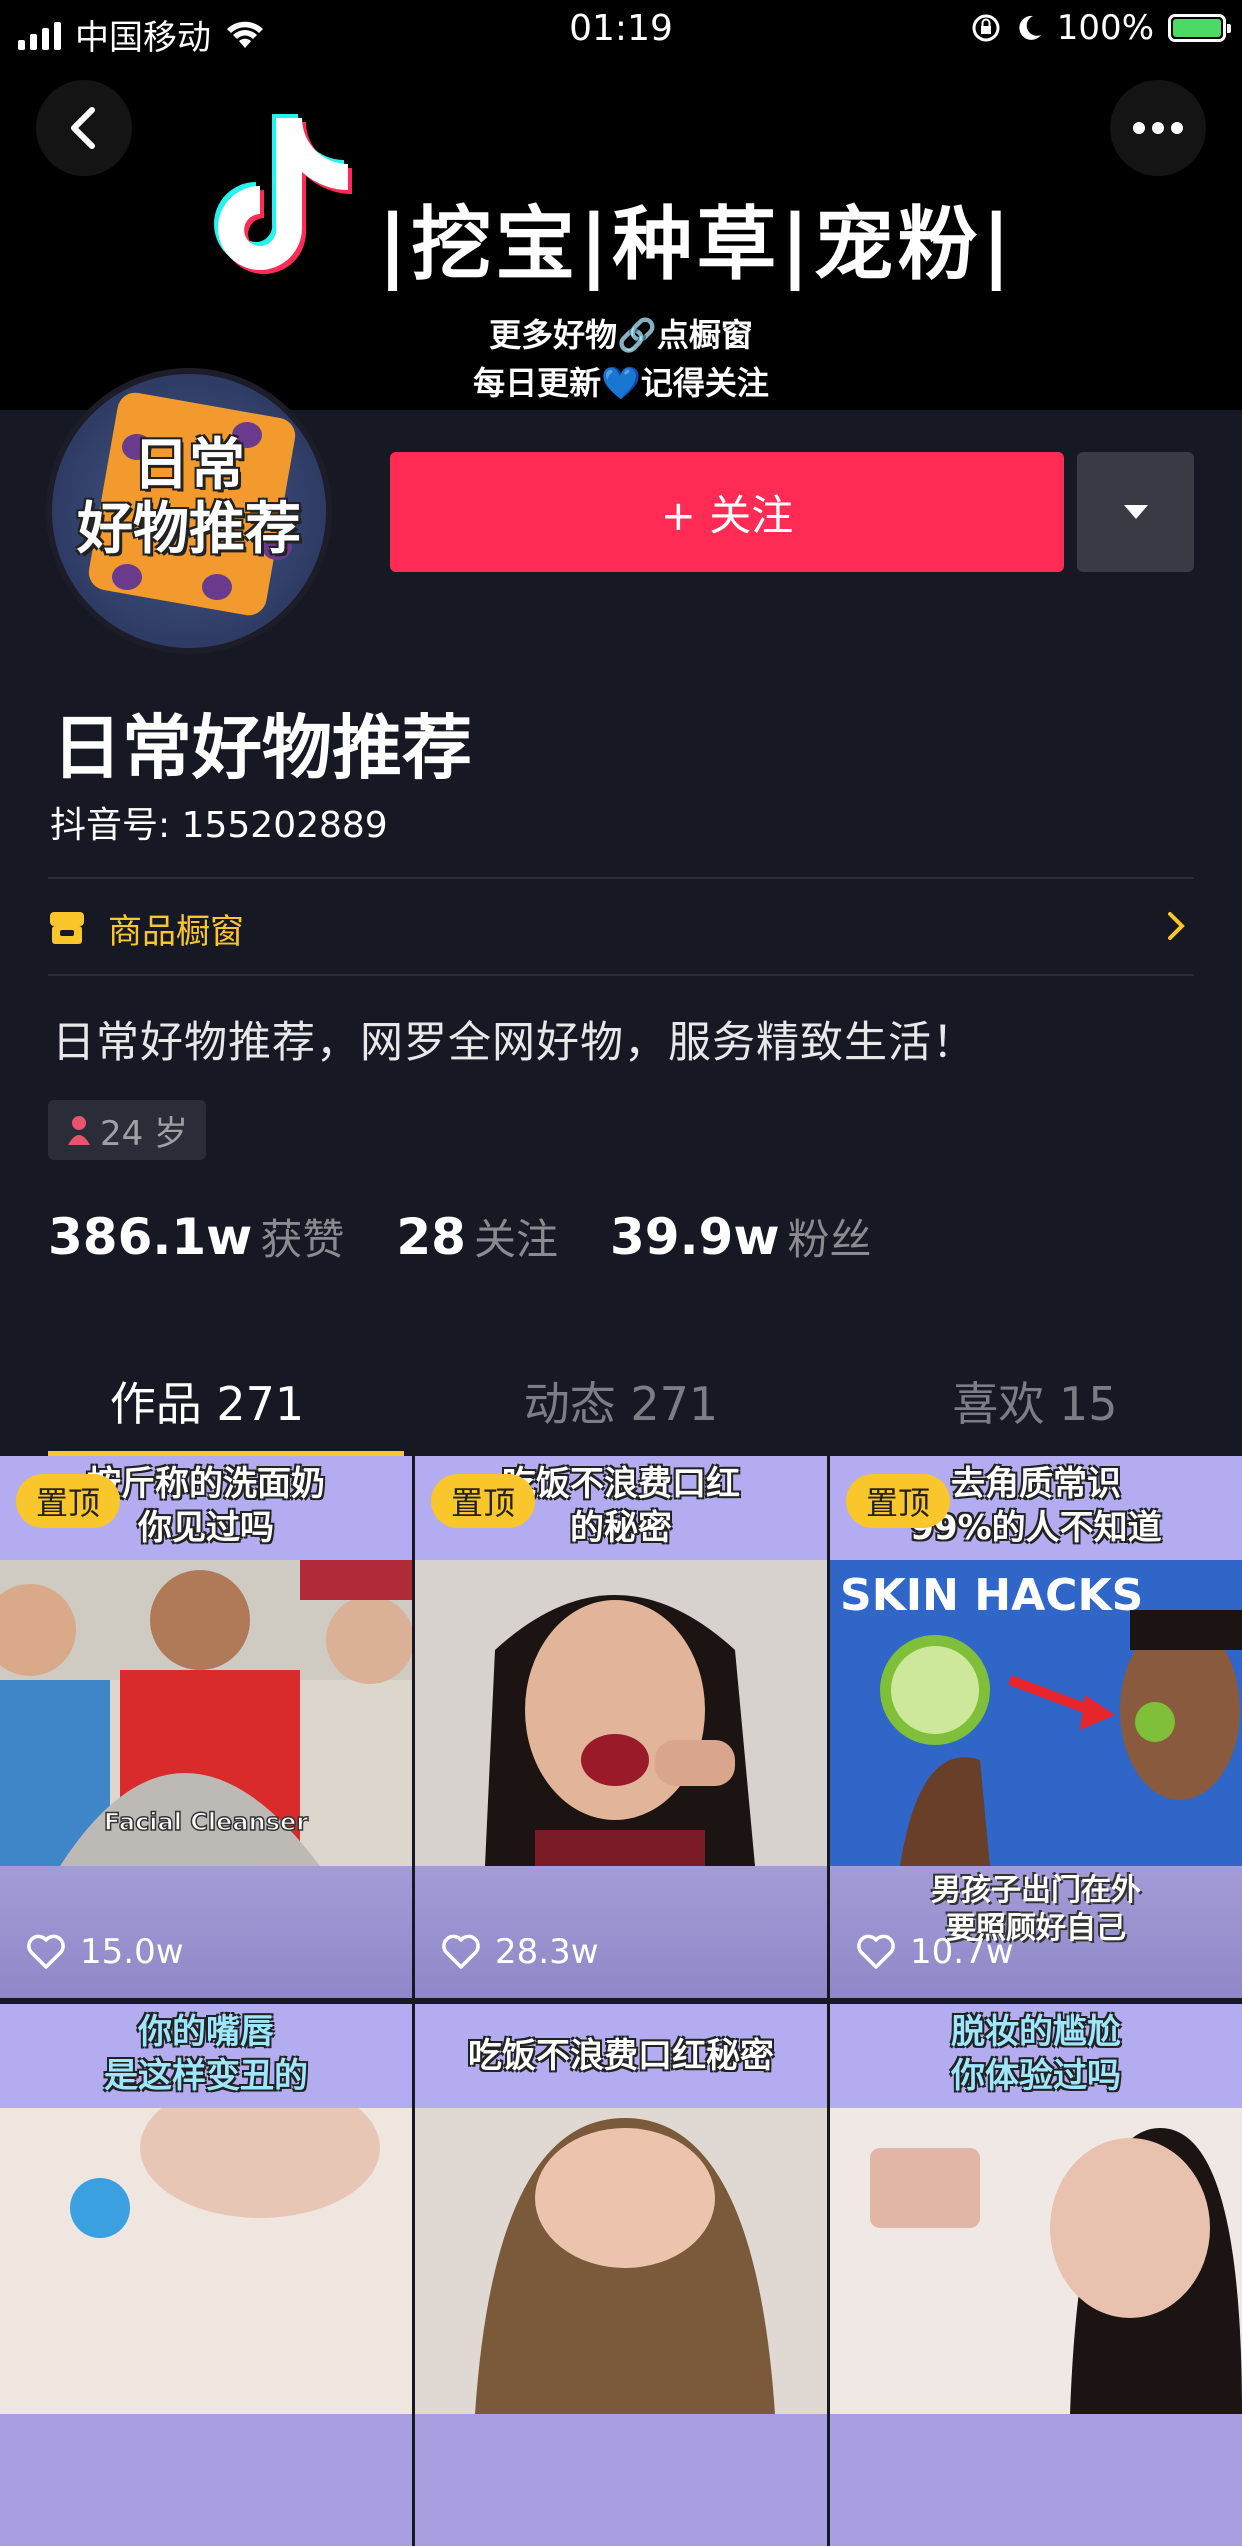 The width and height of the screenshot is (1242, 2546). Describe the element at coordinates (962, 1952) in the screenshot. I see `like-count-text: 10.7w` at that location.